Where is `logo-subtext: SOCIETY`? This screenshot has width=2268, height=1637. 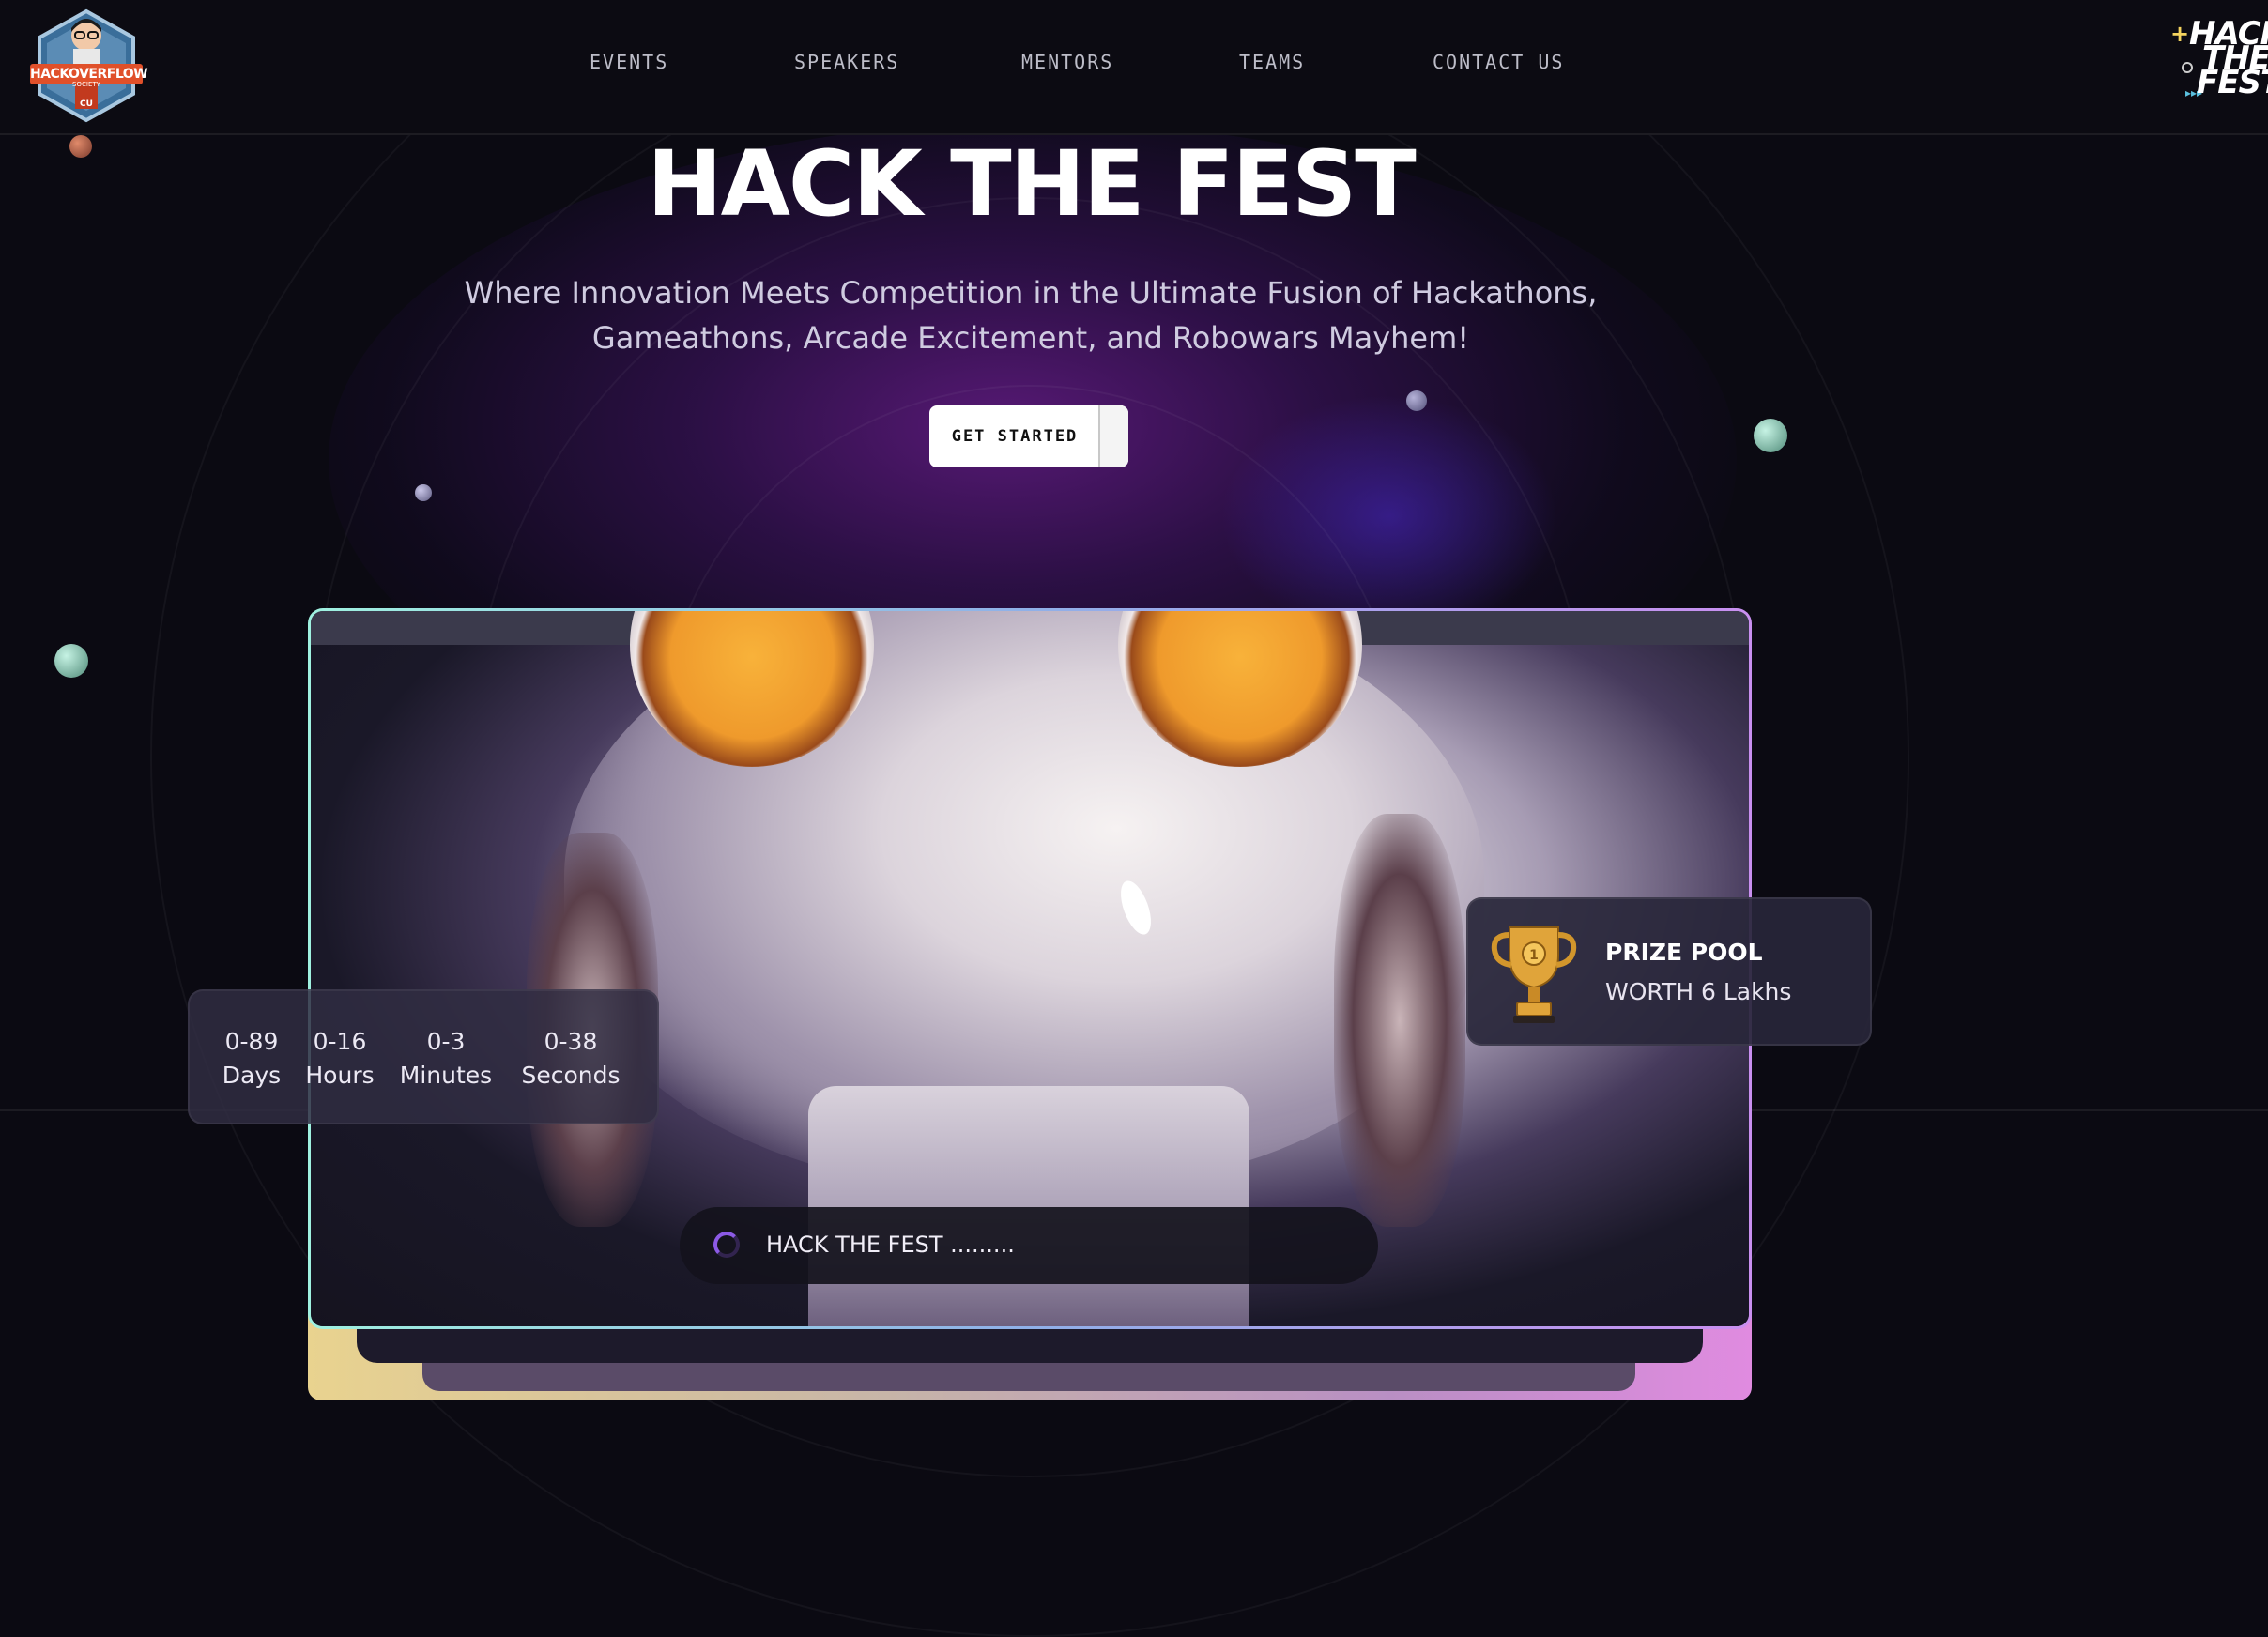
logo-subtext: SOCIETY is located at coordinates (86, 84).